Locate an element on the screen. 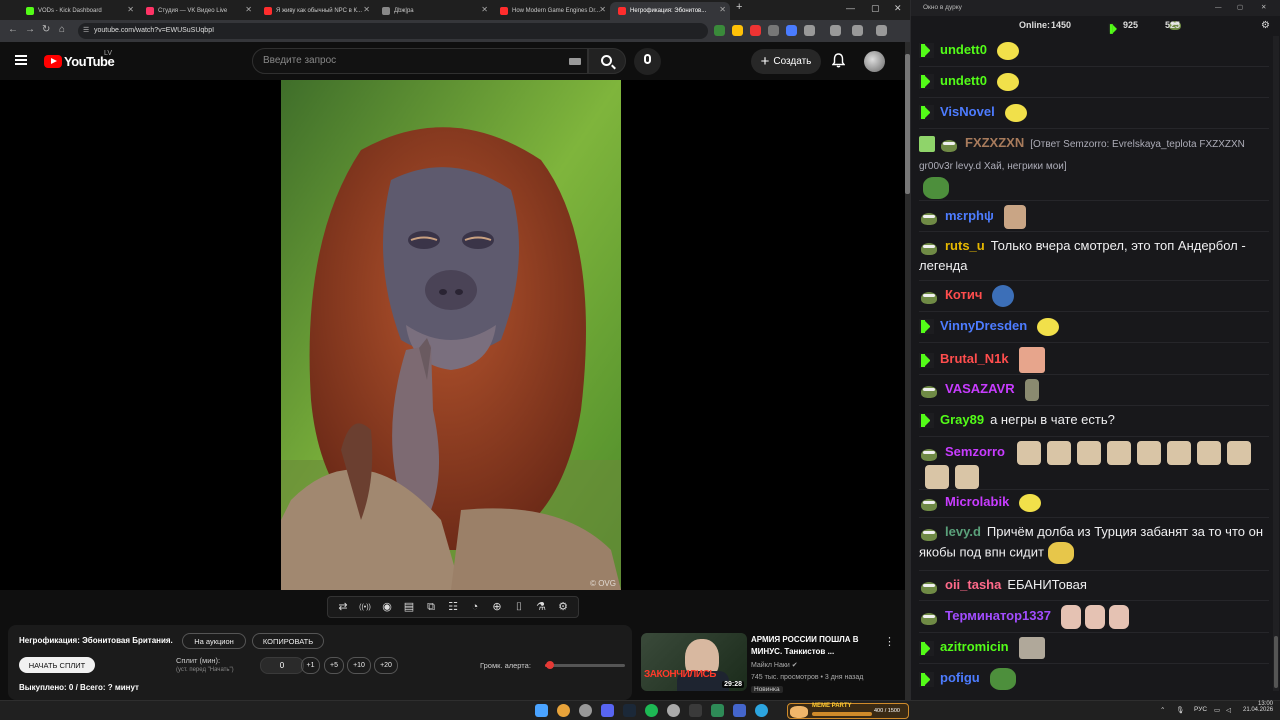 The width and height of the screenshot is (1280, 720). tab-youtube-npc: Я живу как обычный NPC в К... ✕ is located at coordinates (315, 11).